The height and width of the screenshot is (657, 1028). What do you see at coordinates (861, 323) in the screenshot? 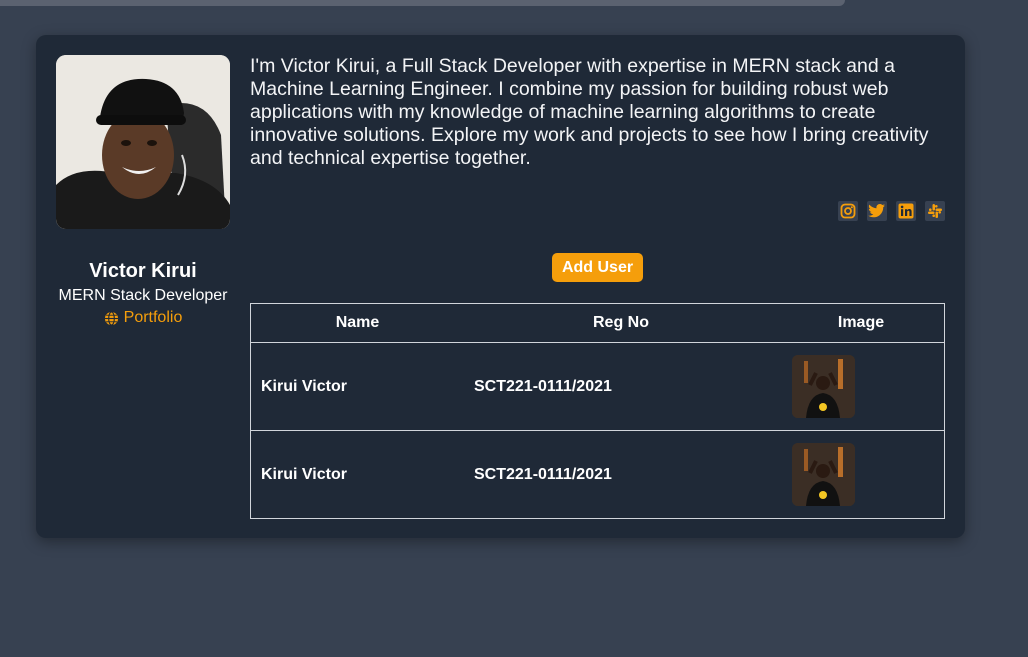
I see `column-header-image: Image` at bounding box center [861, 323].